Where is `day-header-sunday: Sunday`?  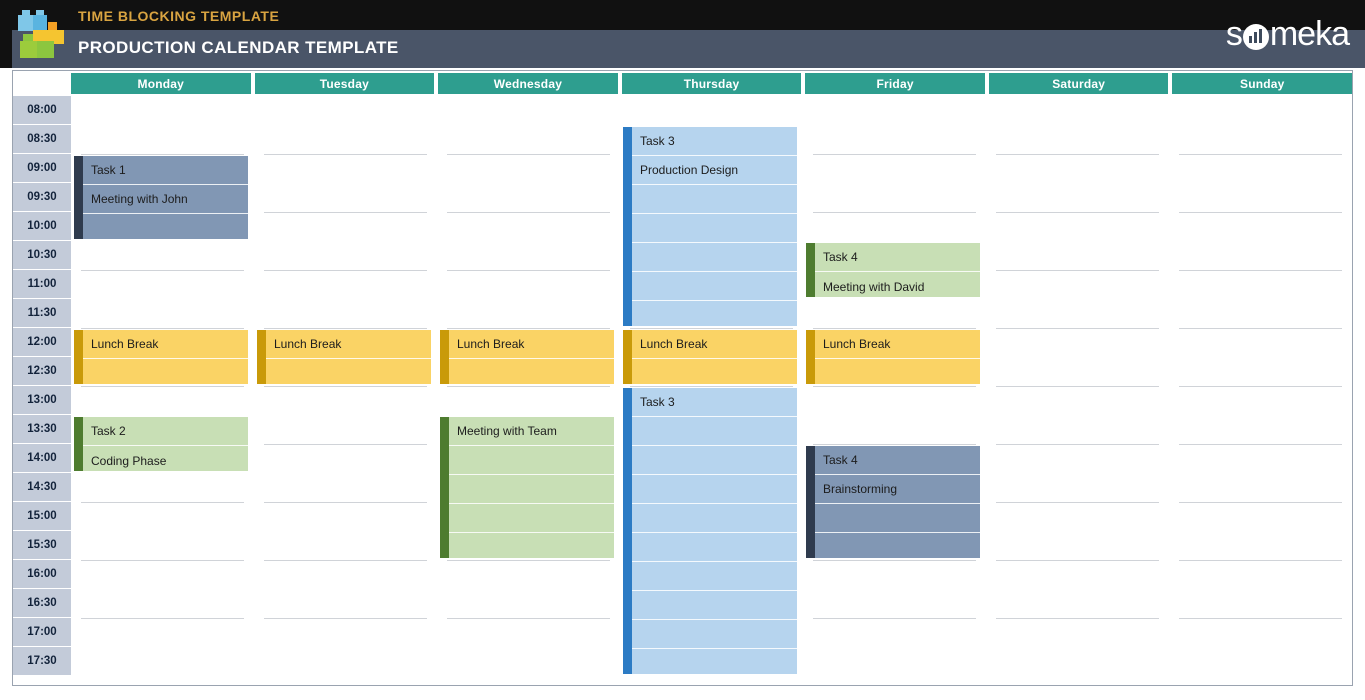
day-header-sunday: Sunday is located at coordinates (1262, 83).